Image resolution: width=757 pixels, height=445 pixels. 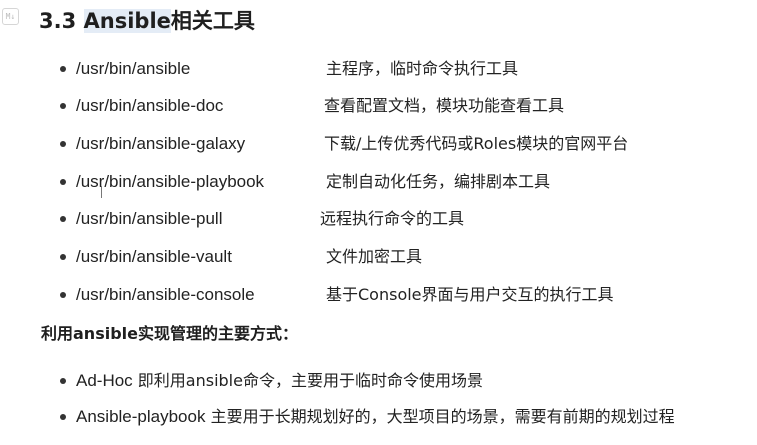 What do you see at coordinates (102, 192) in the screenshot?
I see `text-cursor` at bounding box center [102, 192].